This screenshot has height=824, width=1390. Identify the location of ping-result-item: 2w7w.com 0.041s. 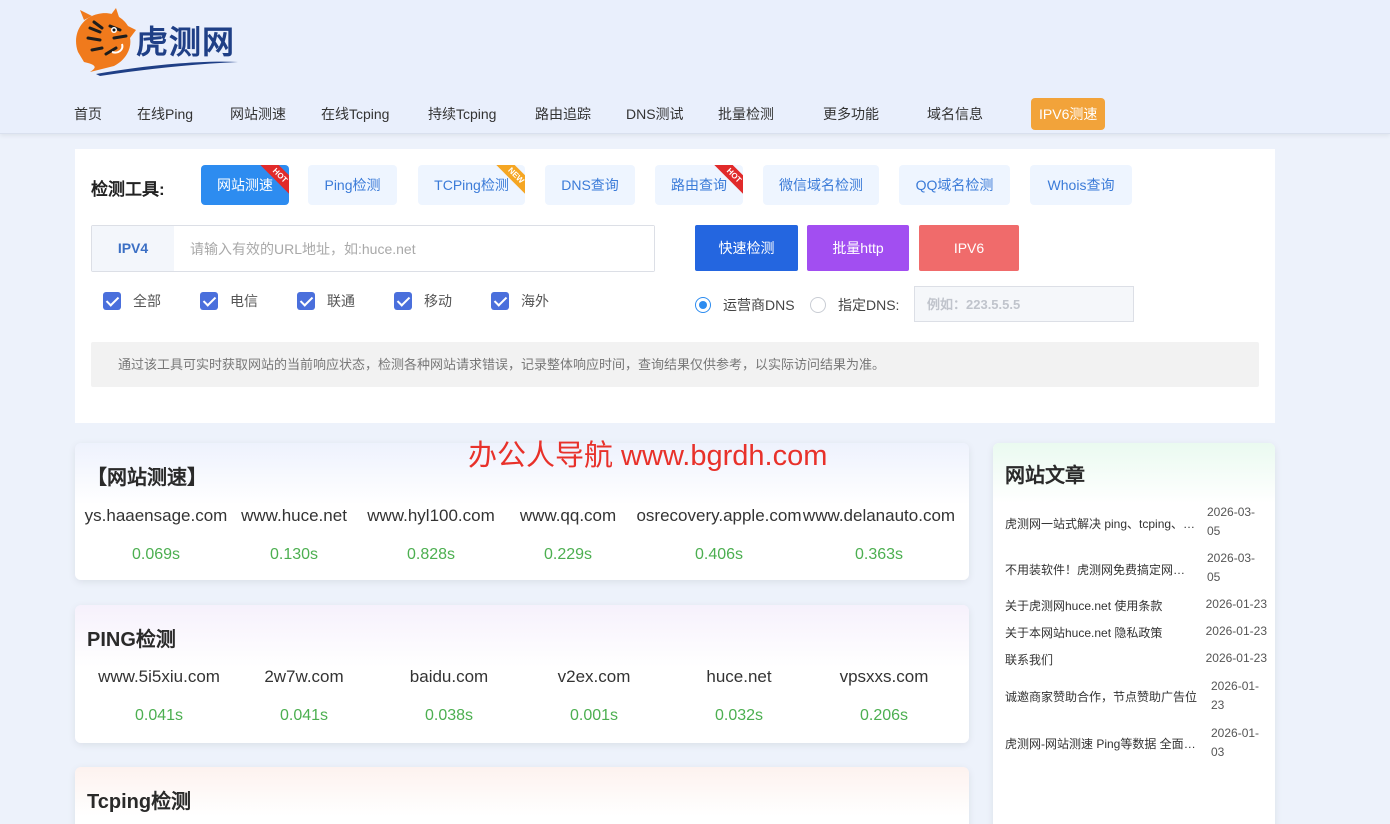
(304, 696).